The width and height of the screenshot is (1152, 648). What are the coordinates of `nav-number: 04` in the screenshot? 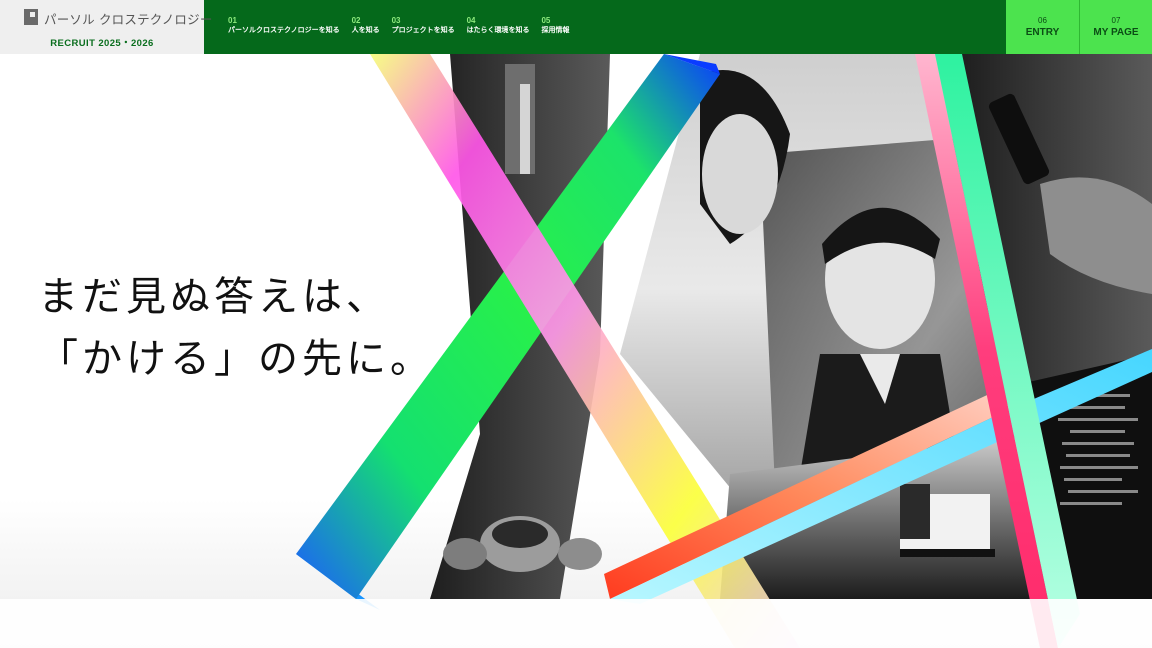 It's located at (471, 20).